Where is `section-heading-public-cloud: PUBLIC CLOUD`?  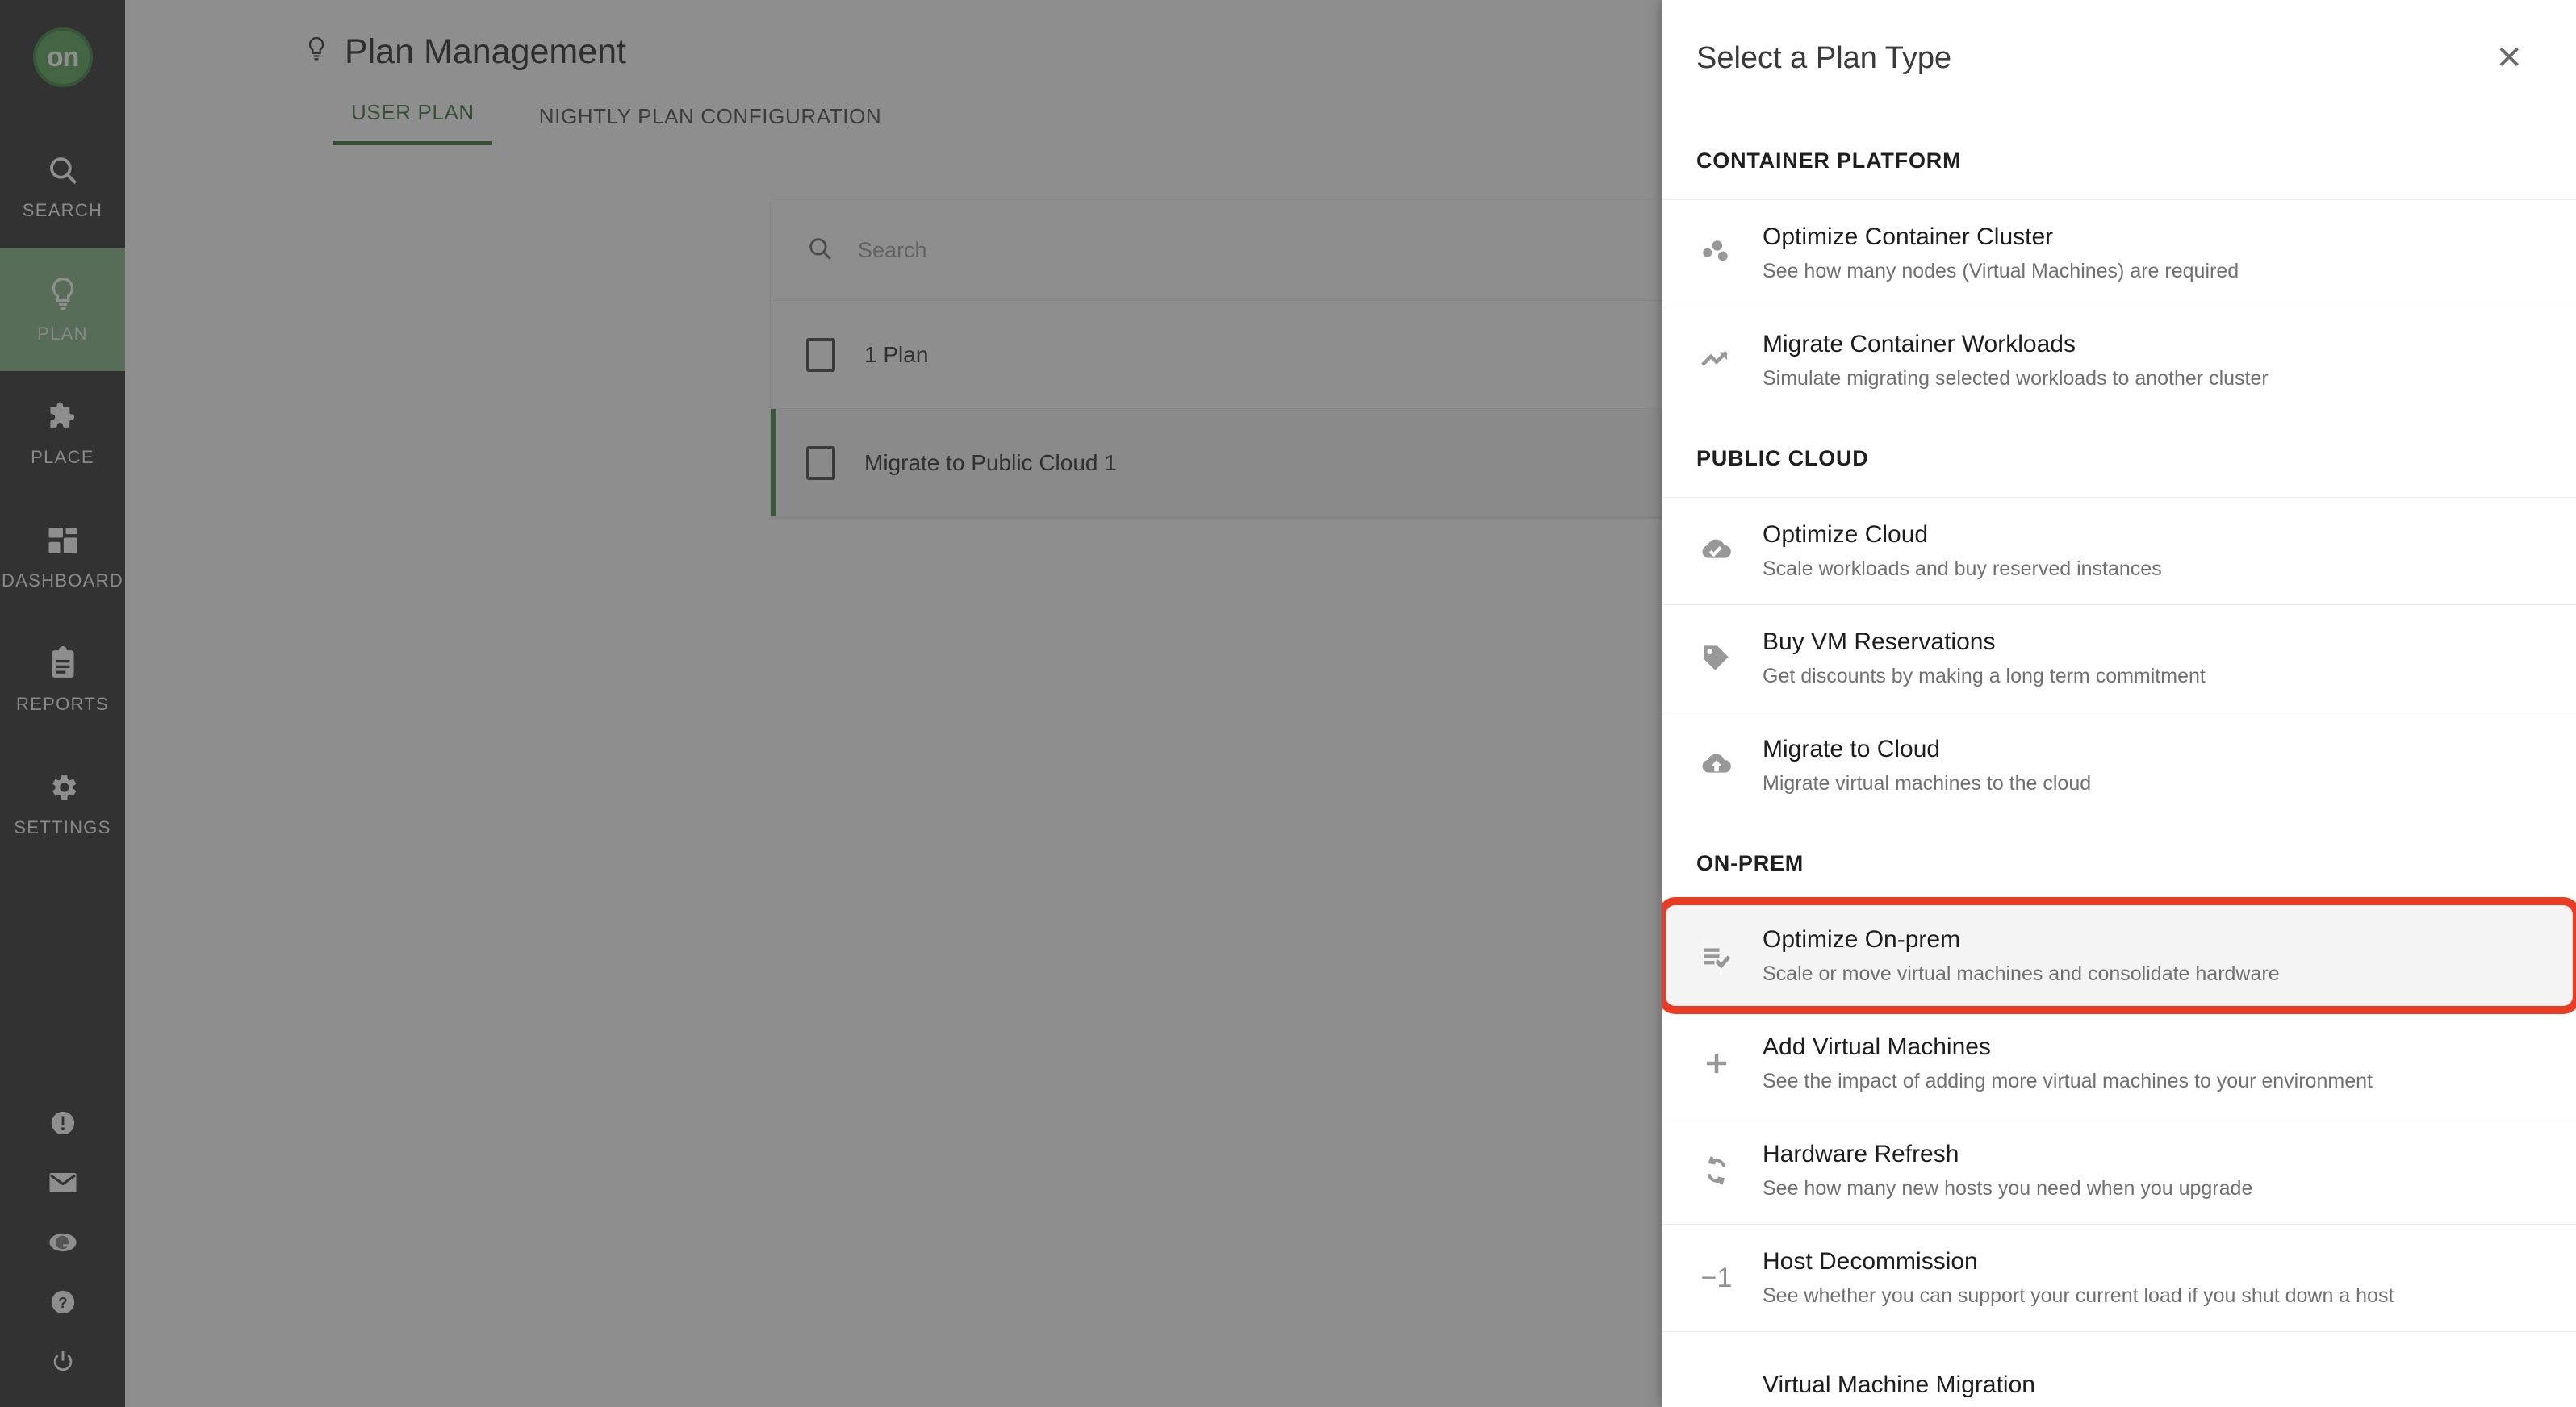
section-heading-public-cloud: PUBLIC CLOUD is located at coordinates (1782, 458).